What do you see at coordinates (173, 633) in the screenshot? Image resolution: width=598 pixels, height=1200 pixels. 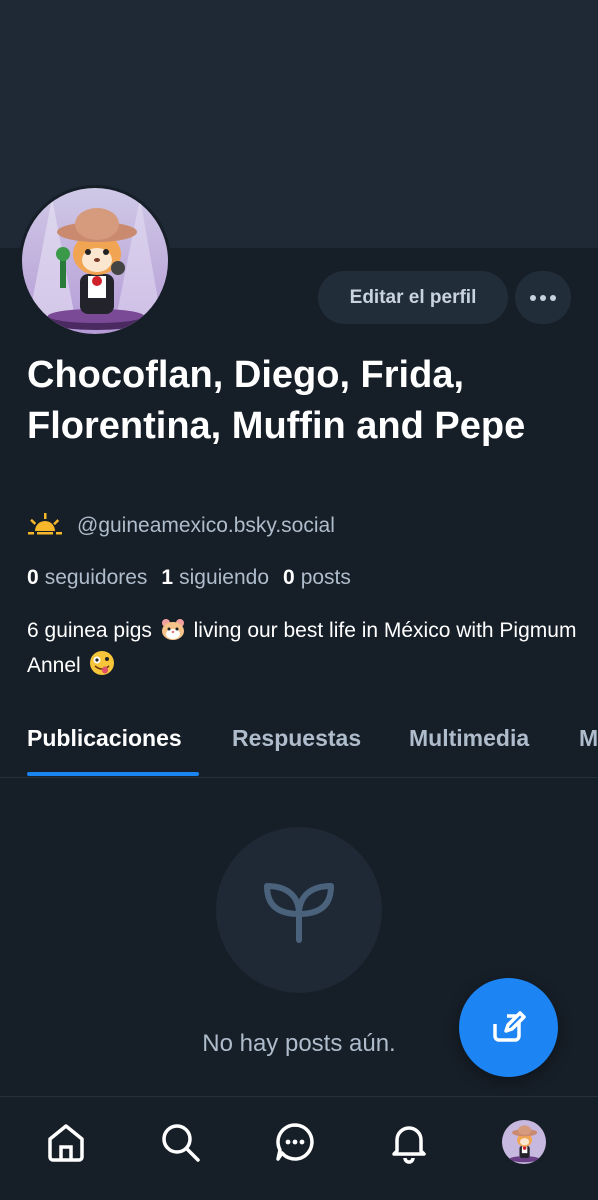 I see `hamster-emoji-icon` at bounding box center [173, 633].